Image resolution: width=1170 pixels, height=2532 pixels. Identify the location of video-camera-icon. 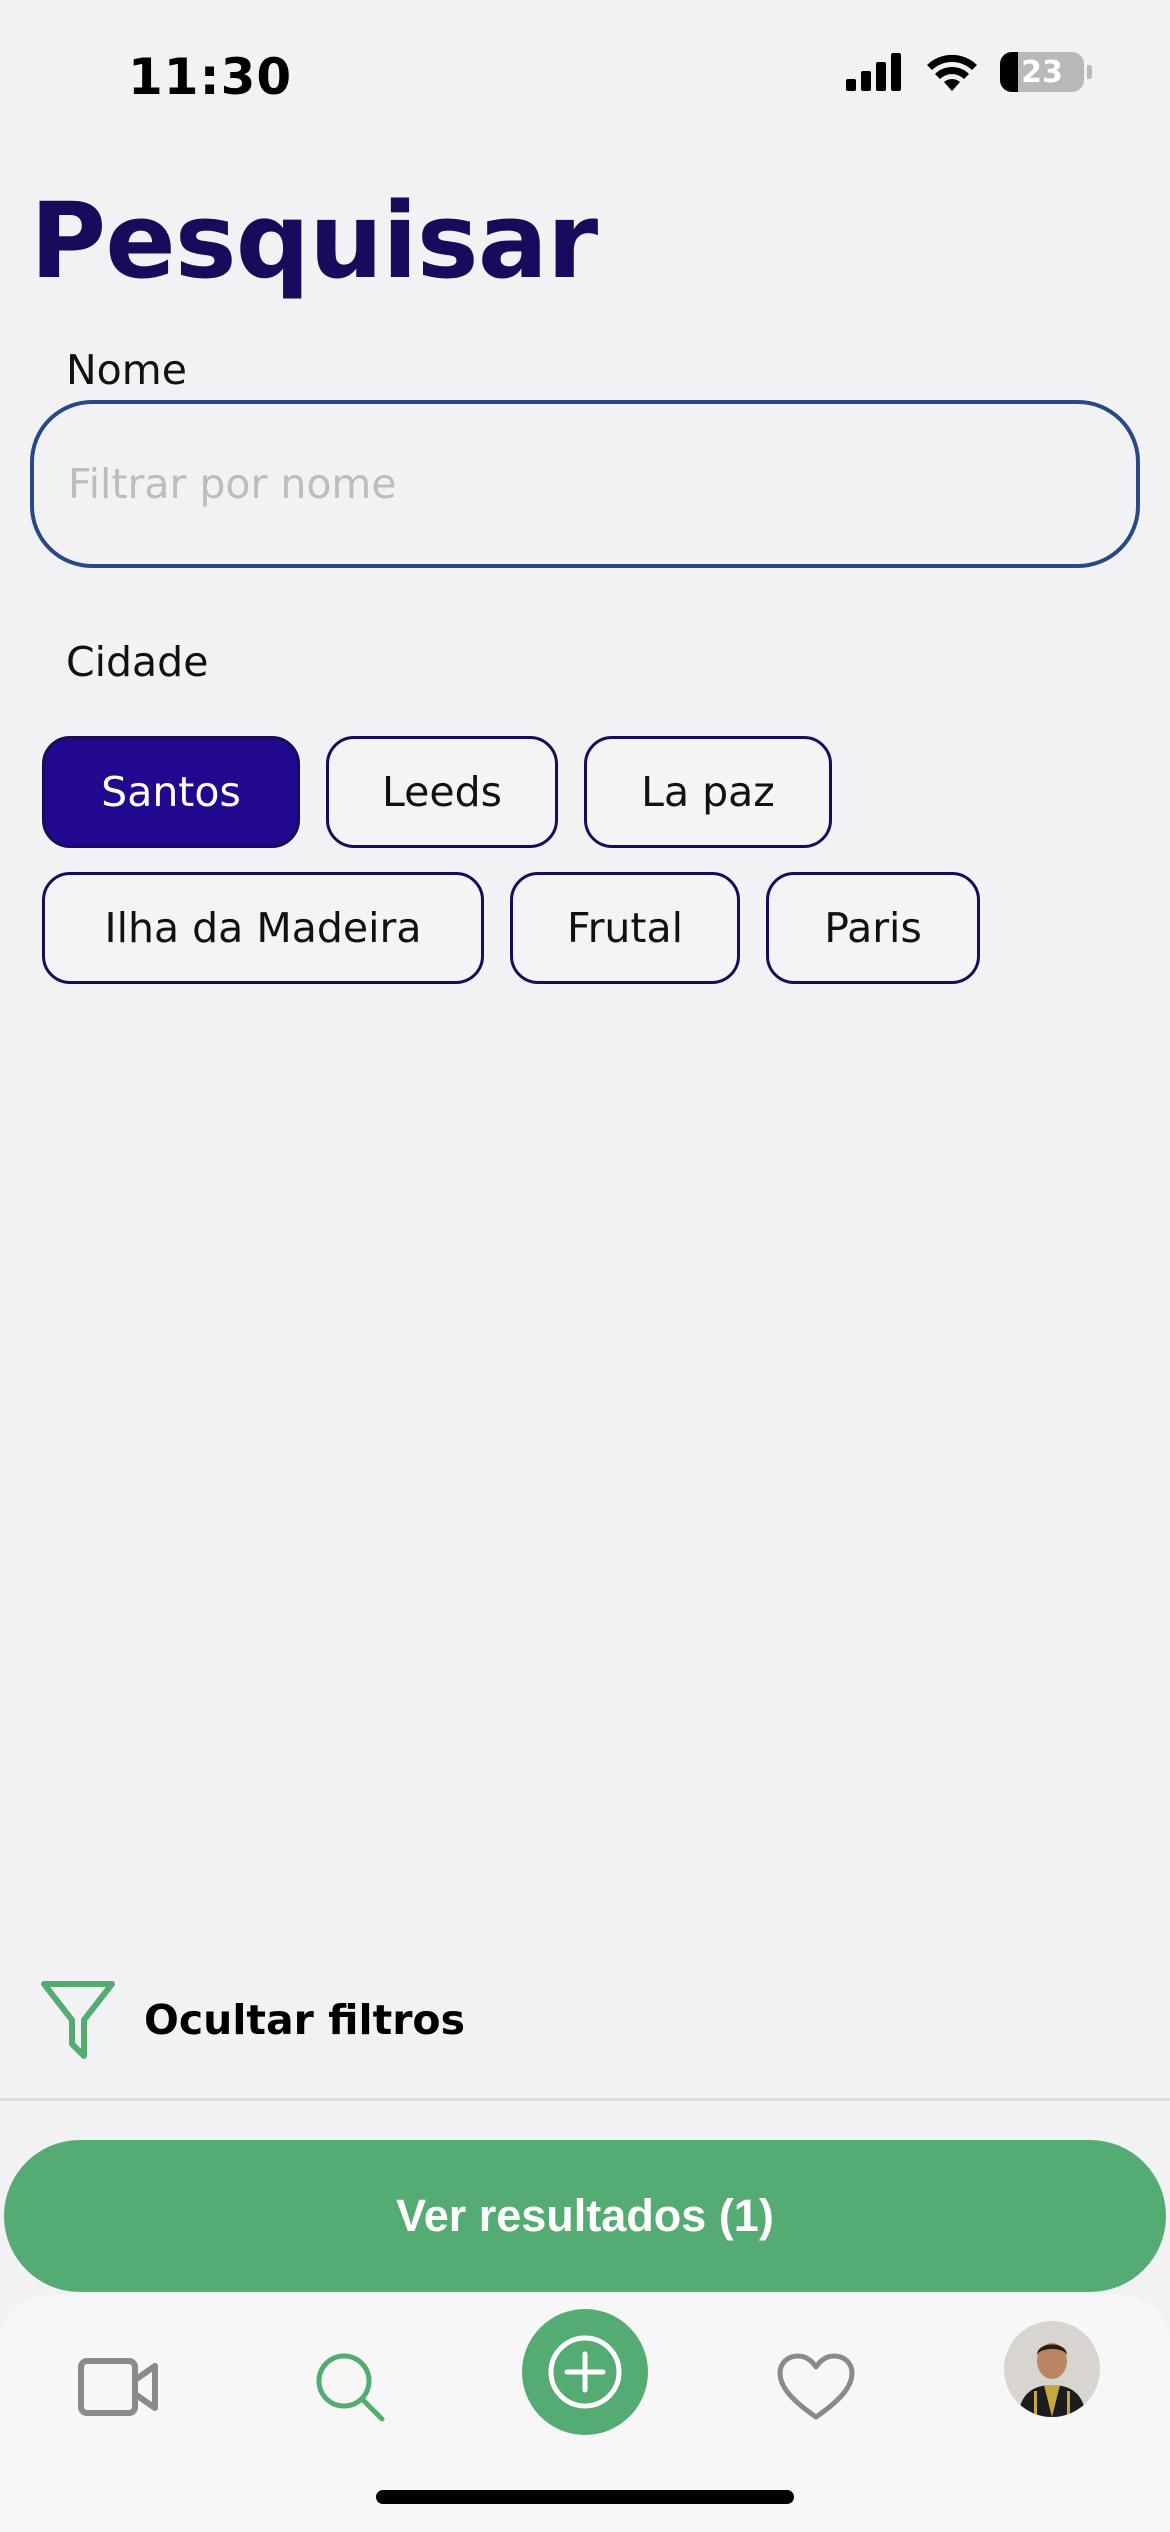
(118, 2387).